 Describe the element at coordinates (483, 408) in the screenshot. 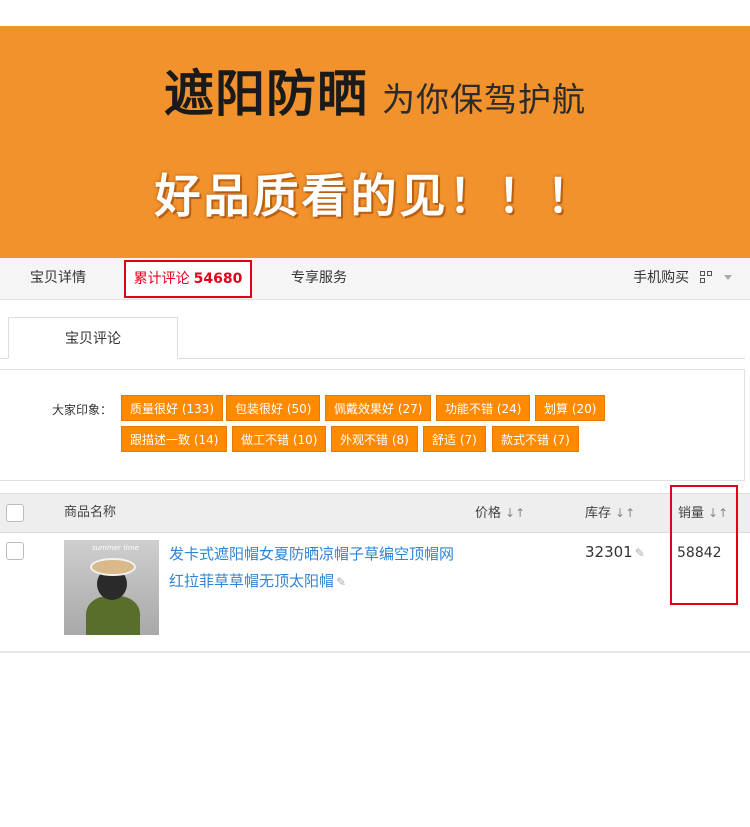

I see `impression-tag: 功能不错 (24)` at that location.